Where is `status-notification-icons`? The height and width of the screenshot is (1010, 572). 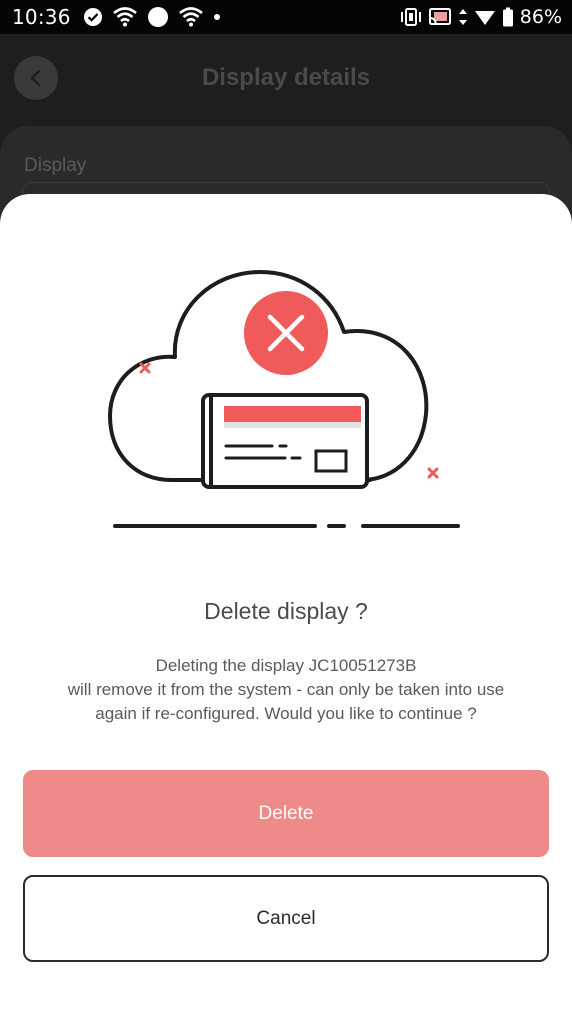
status-notification-icons is located at coordinates (152, 17).